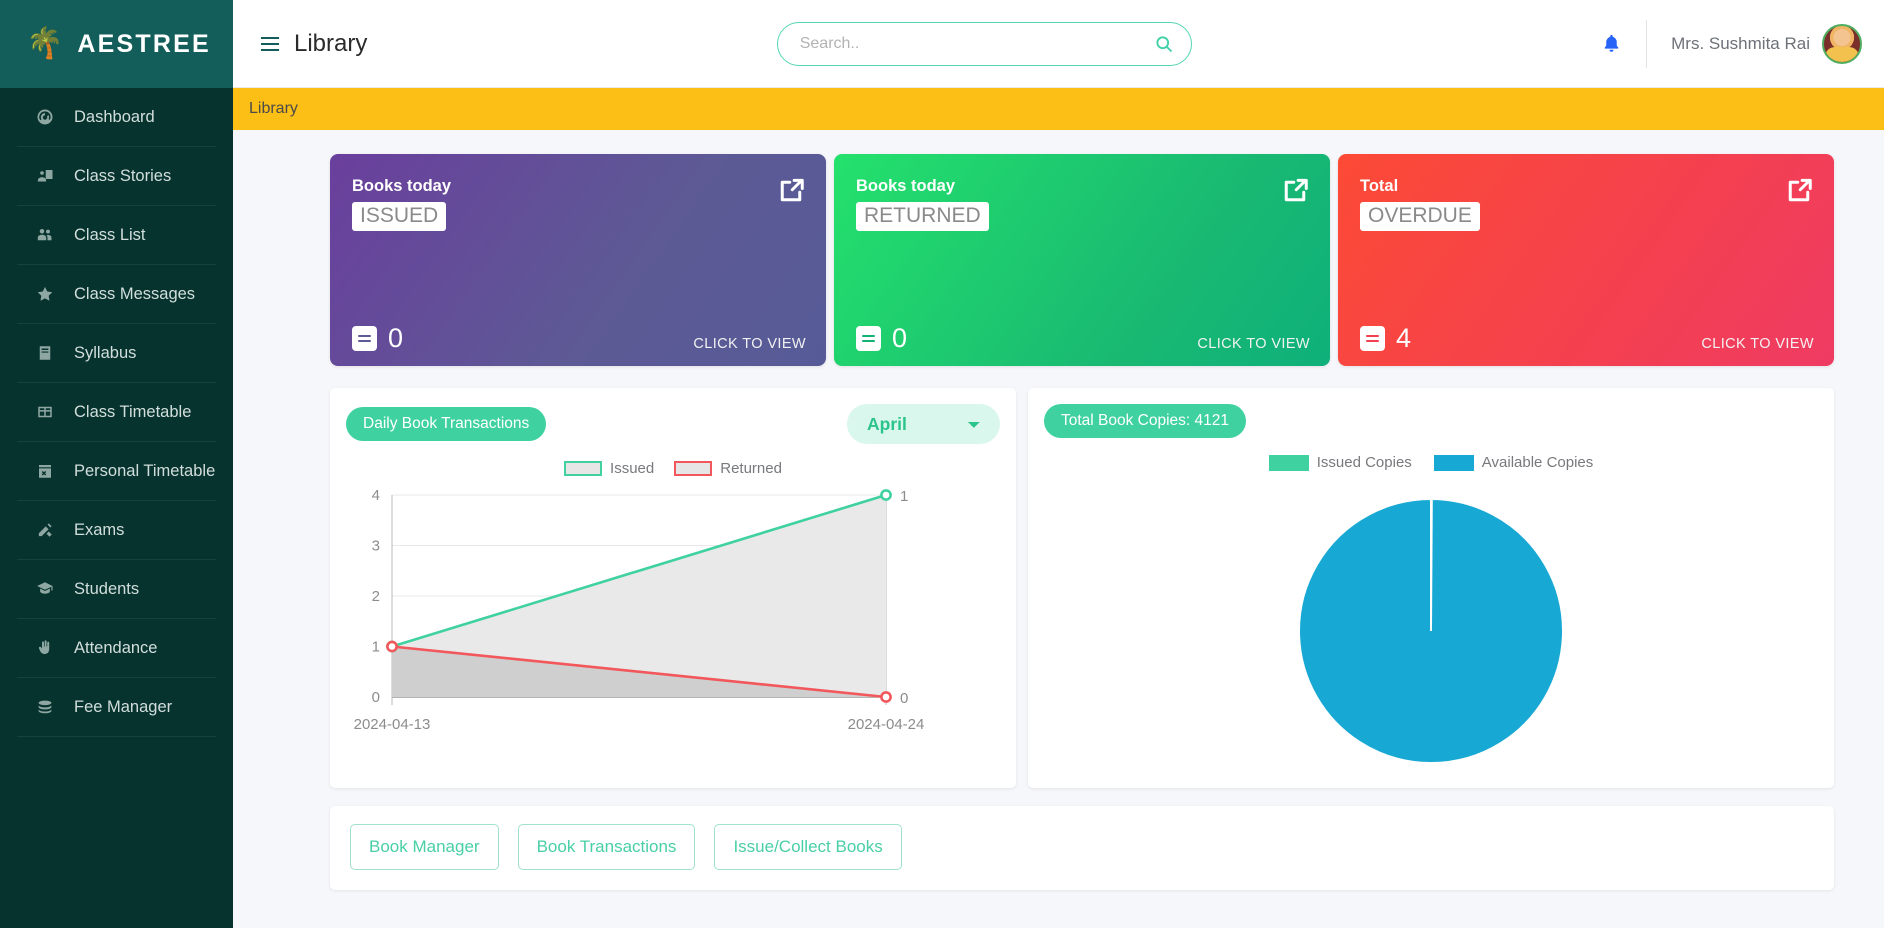 The image size is (1884, 928). Describe the element at coordinates (135, 293) in the screenshot. I see `sidebar-item-label: Class Messages` at that location.